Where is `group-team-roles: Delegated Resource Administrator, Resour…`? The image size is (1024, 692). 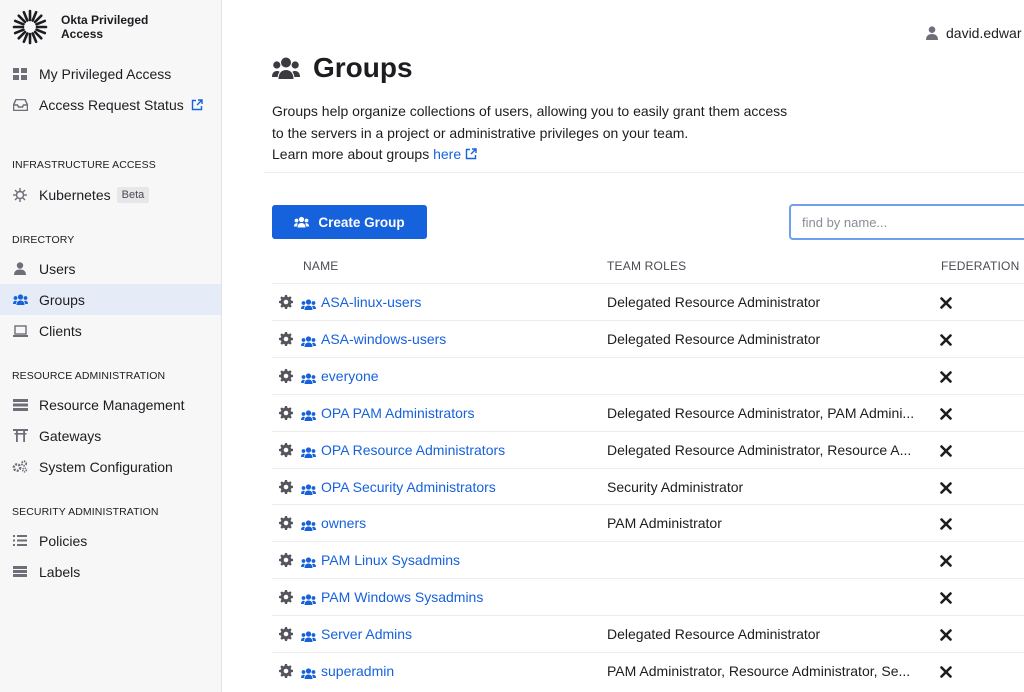 group-team-roles: Delegated Resource Administrator, Resour… is located at coordinates (759, 449).